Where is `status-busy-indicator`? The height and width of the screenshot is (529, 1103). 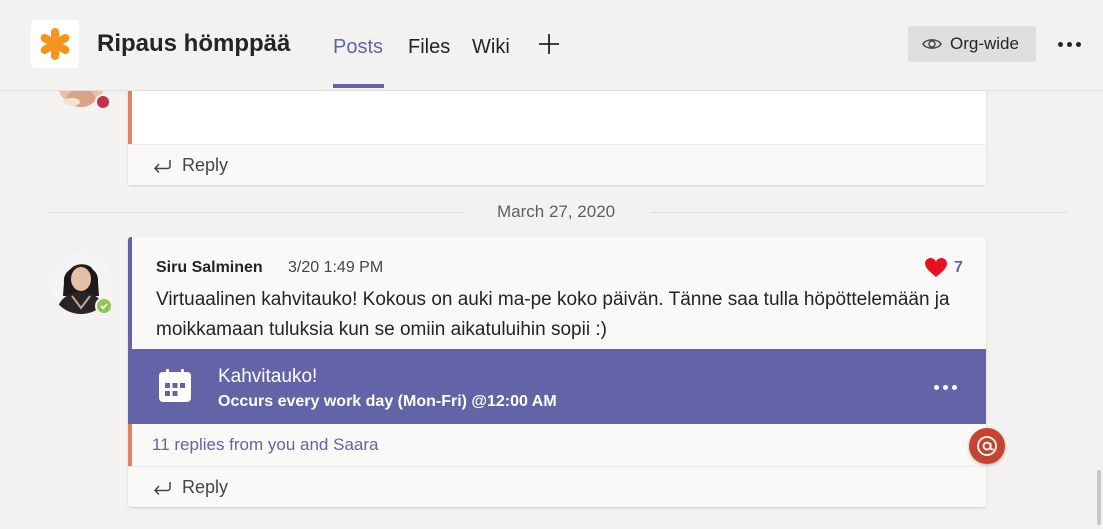 status-busy-indicator is located at coordinates (103, 102).